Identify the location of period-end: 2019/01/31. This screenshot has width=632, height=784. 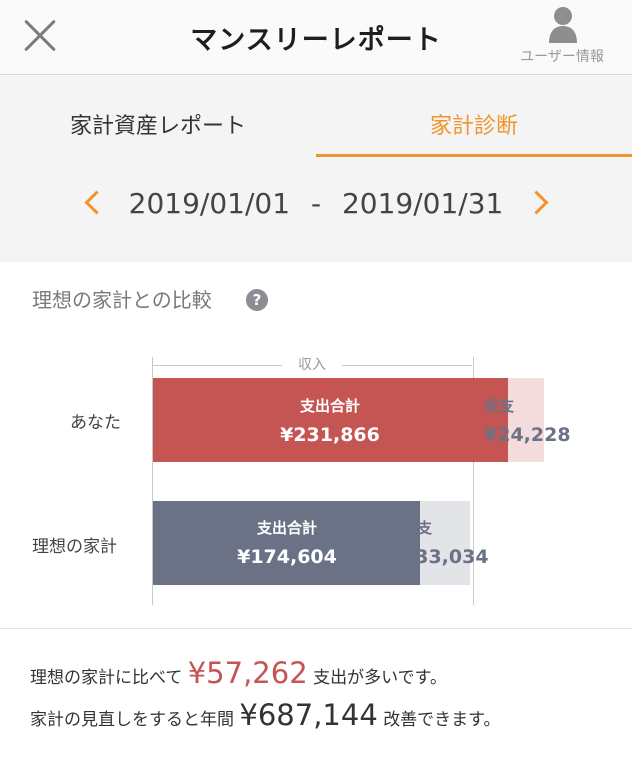
(422, 203).